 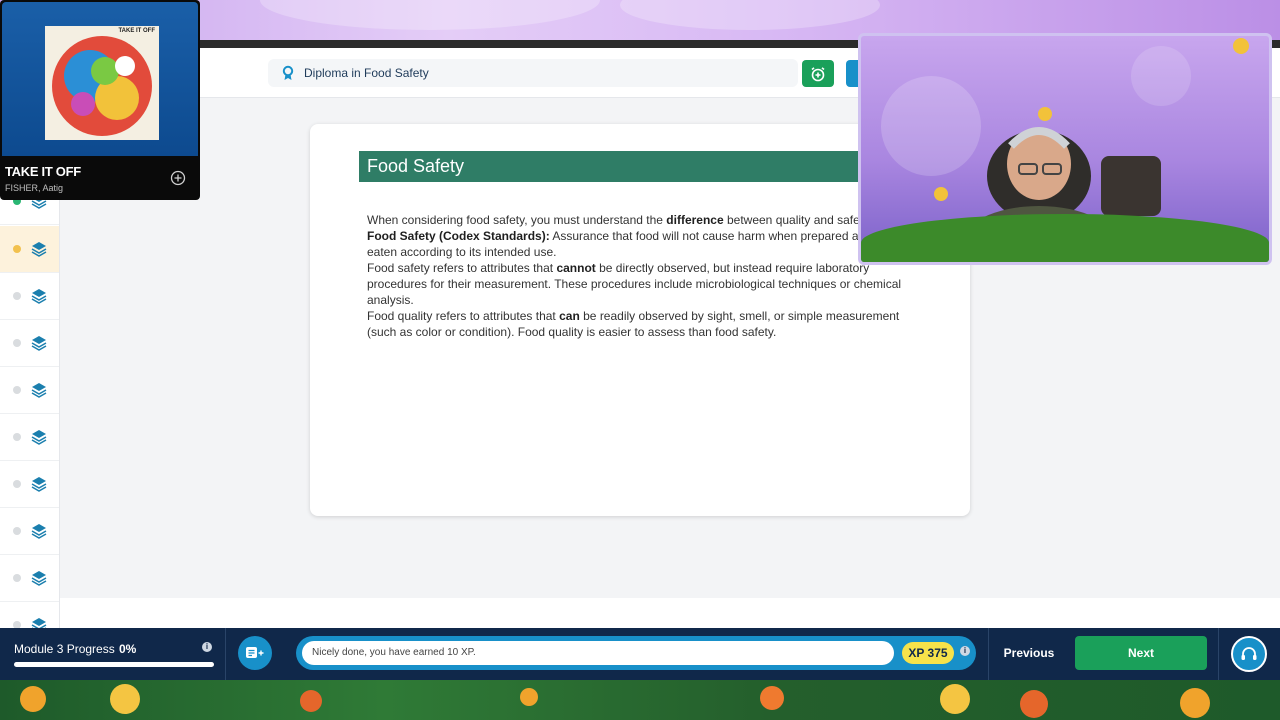 I want to click on track-title: TAKE IT OFF, so click(x=43, y=171).